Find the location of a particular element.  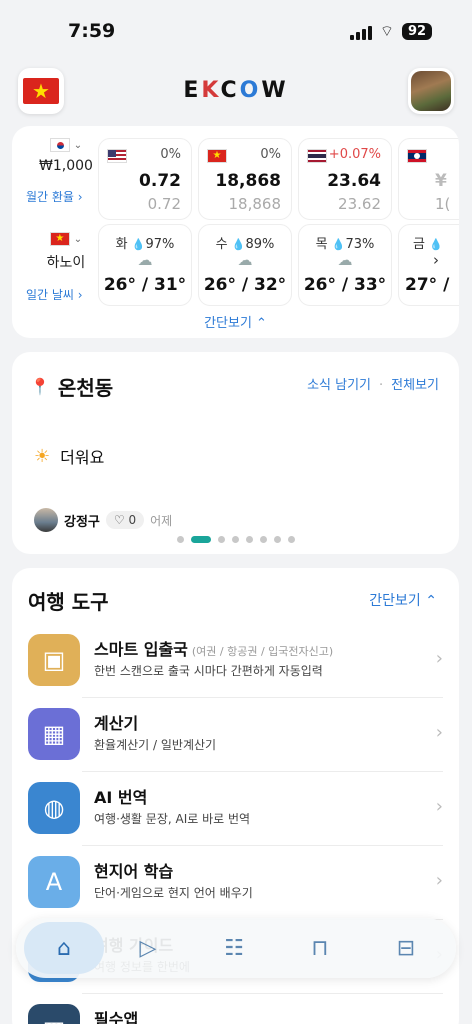

section-title: 여행 도구 is located at coordinates (68, 602).